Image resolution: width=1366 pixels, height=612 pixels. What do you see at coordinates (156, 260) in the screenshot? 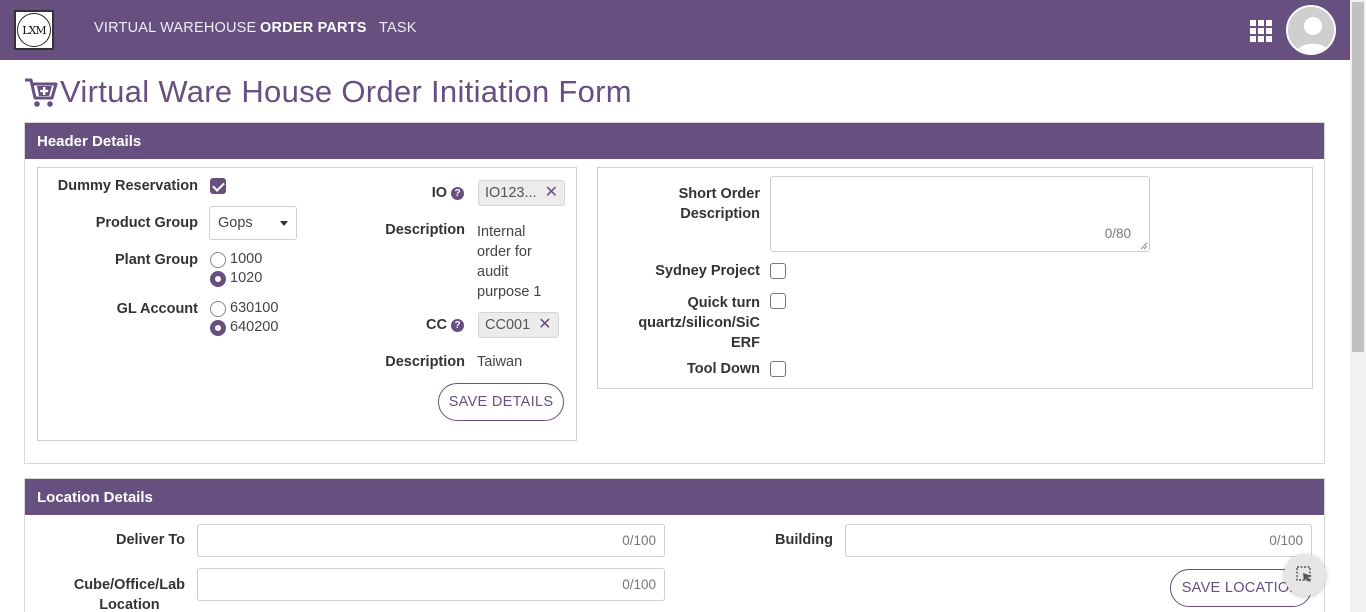
I see `plant-group-label: Plant Group` at bounding box center [156, 260].